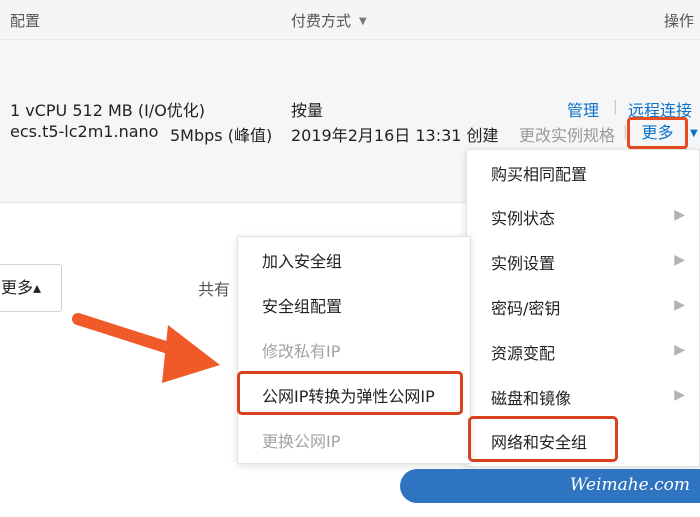  I want to click on manage-link: 管理, so click(583, 109).